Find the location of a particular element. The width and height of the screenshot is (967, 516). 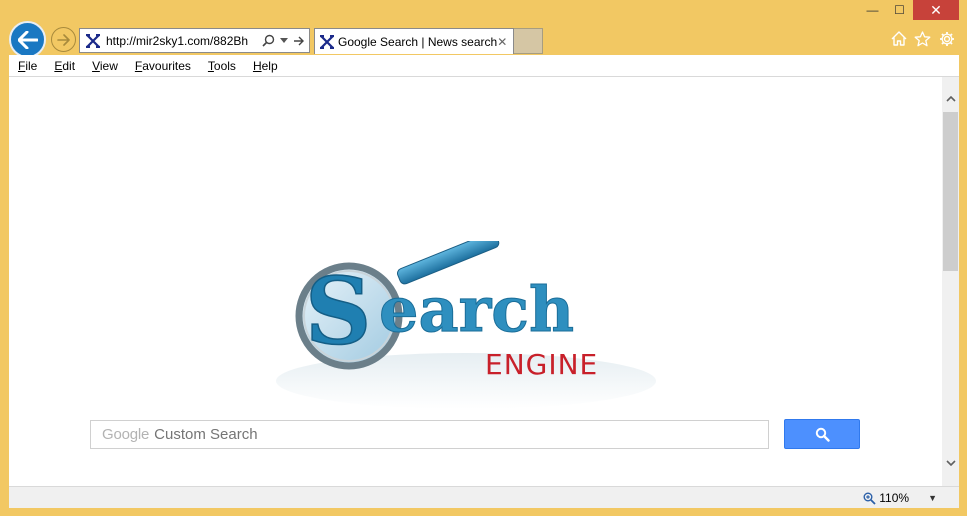

toolbar-icons is located at coordinates (922, 38).